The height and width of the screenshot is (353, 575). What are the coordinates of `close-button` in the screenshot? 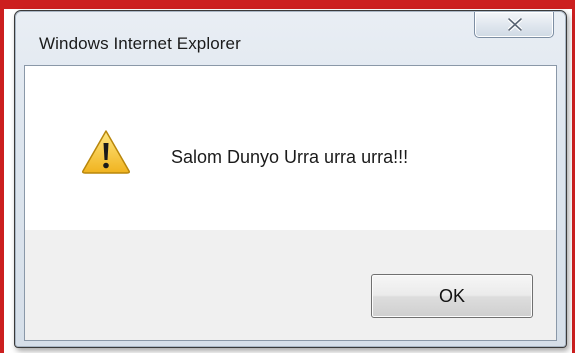 It's located at (514, 25).